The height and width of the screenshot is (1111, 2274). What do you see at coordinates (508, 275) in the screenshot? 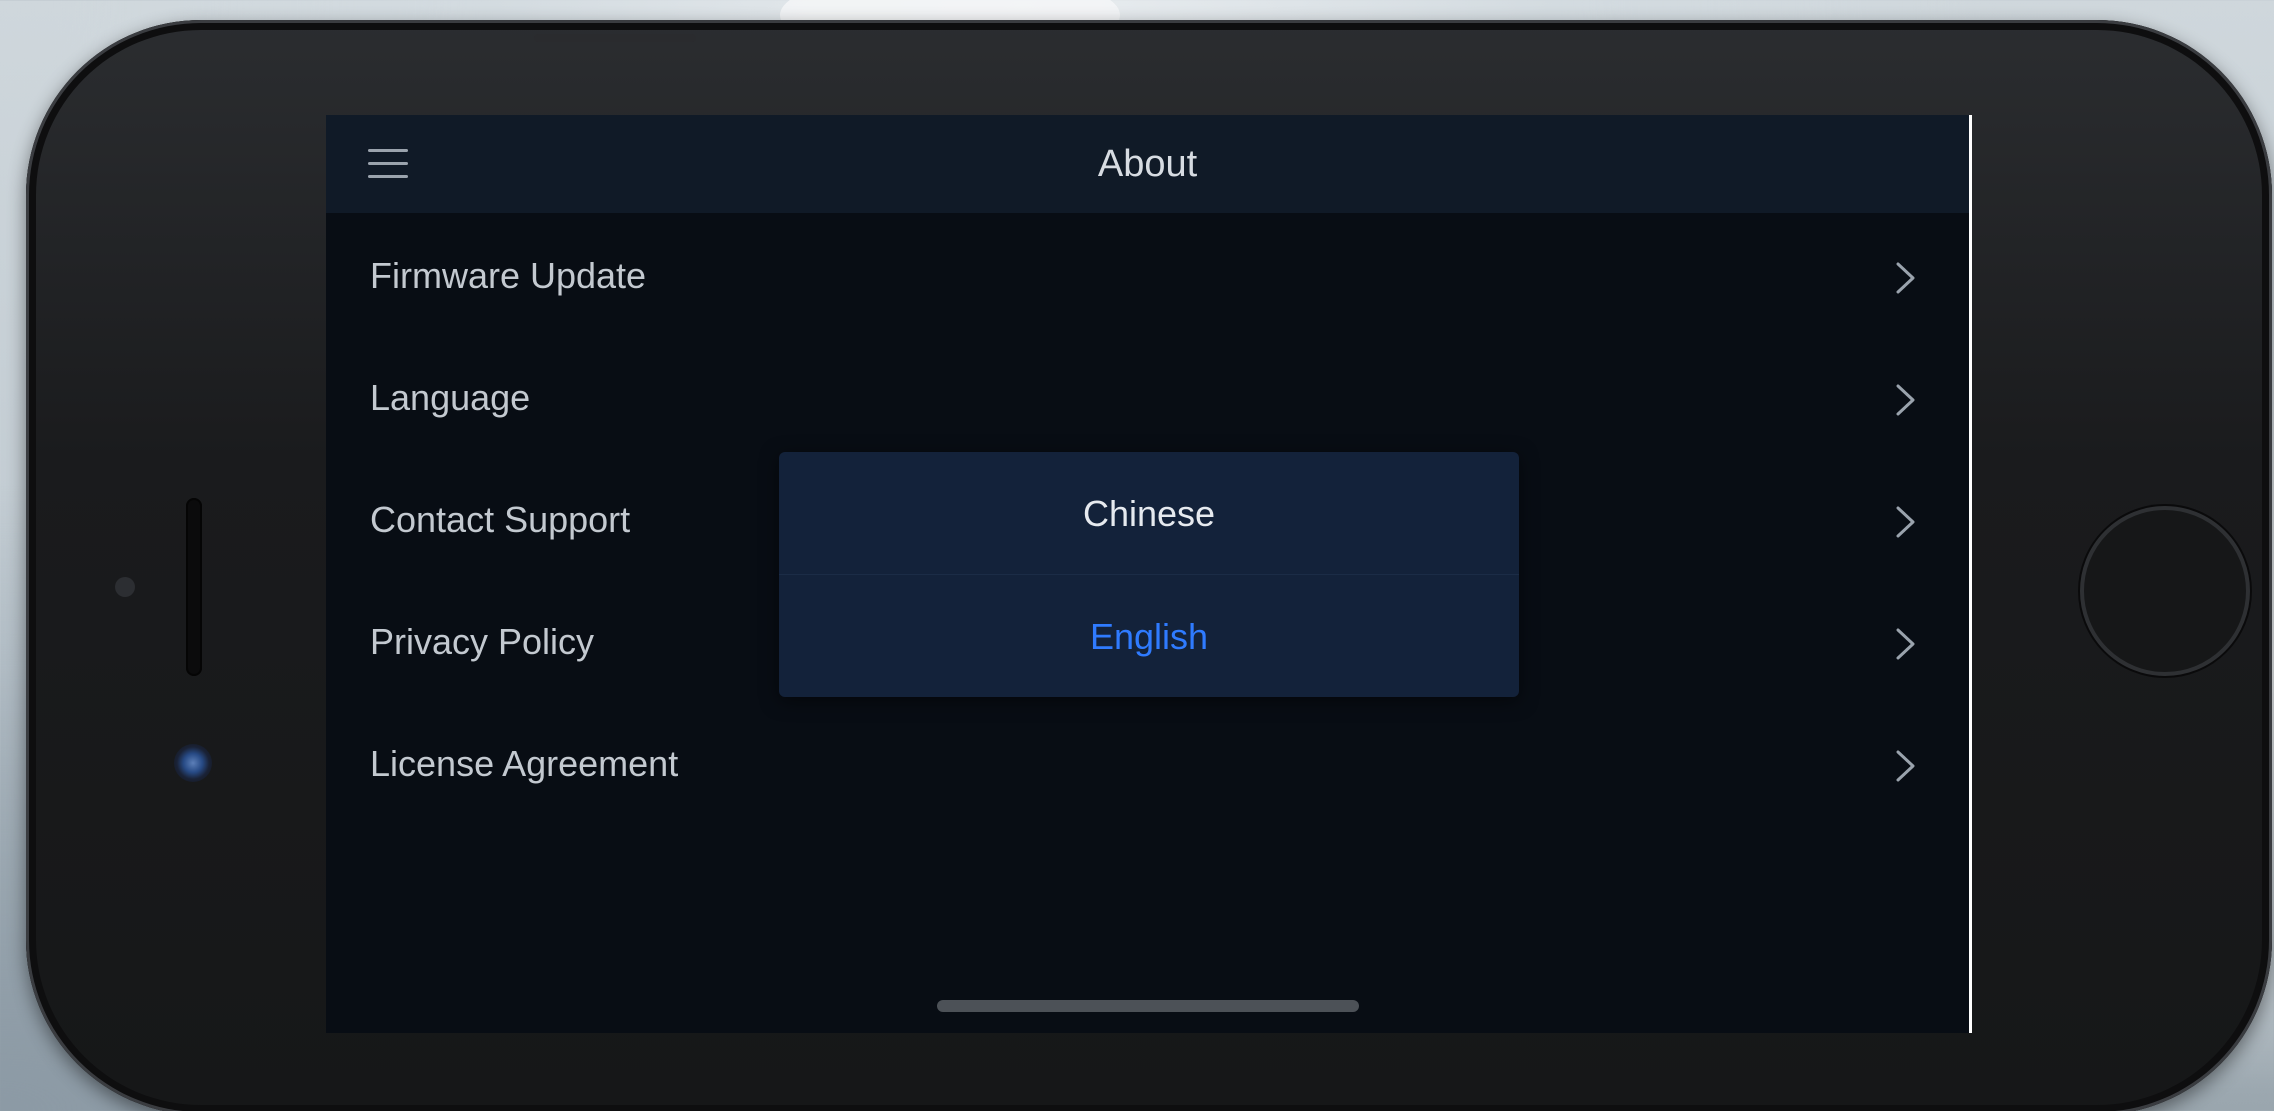
I see `list-item-label: Firmware Update` at bounding box center [508, 275].